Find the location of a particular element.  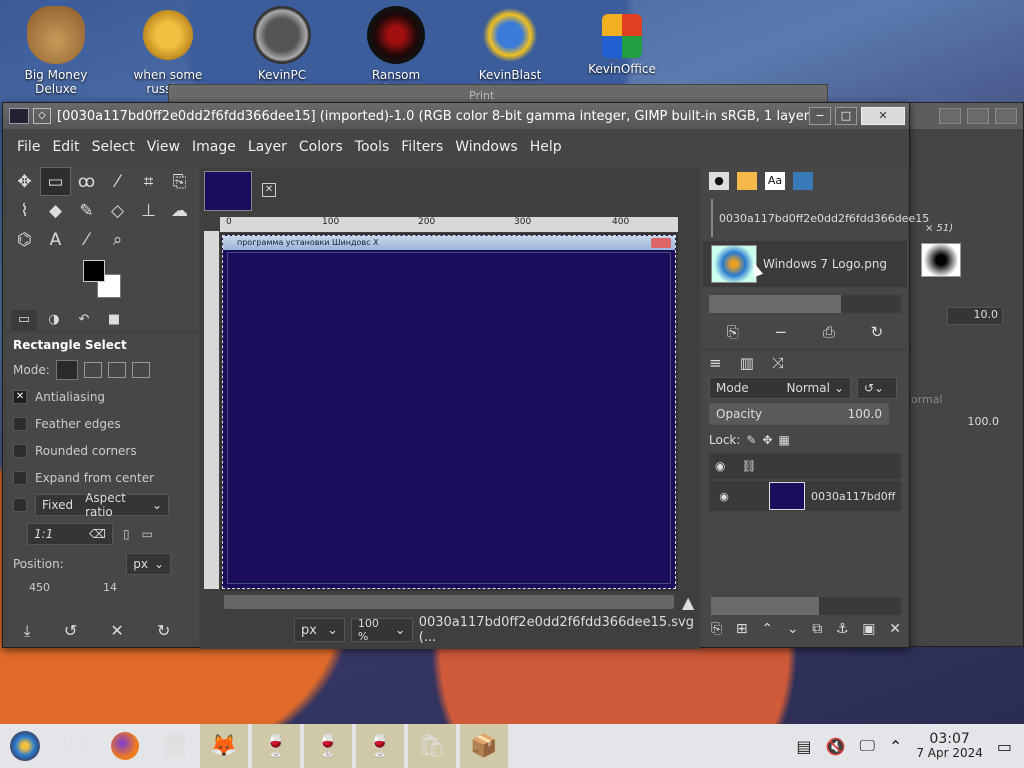

file-manager-icon: 🗀 is located at coordinates (75, 746).